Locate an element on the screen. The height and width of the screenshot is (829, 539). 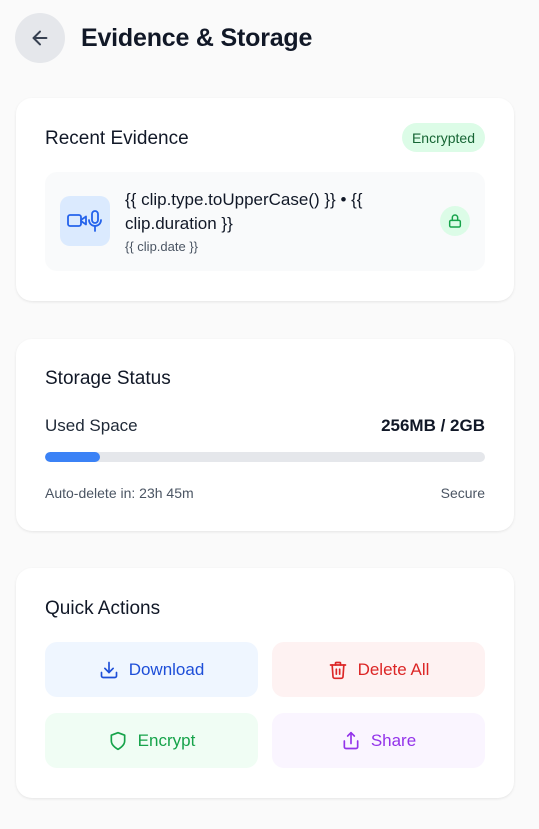
download-label: Download is located at coordinates (166, 669).